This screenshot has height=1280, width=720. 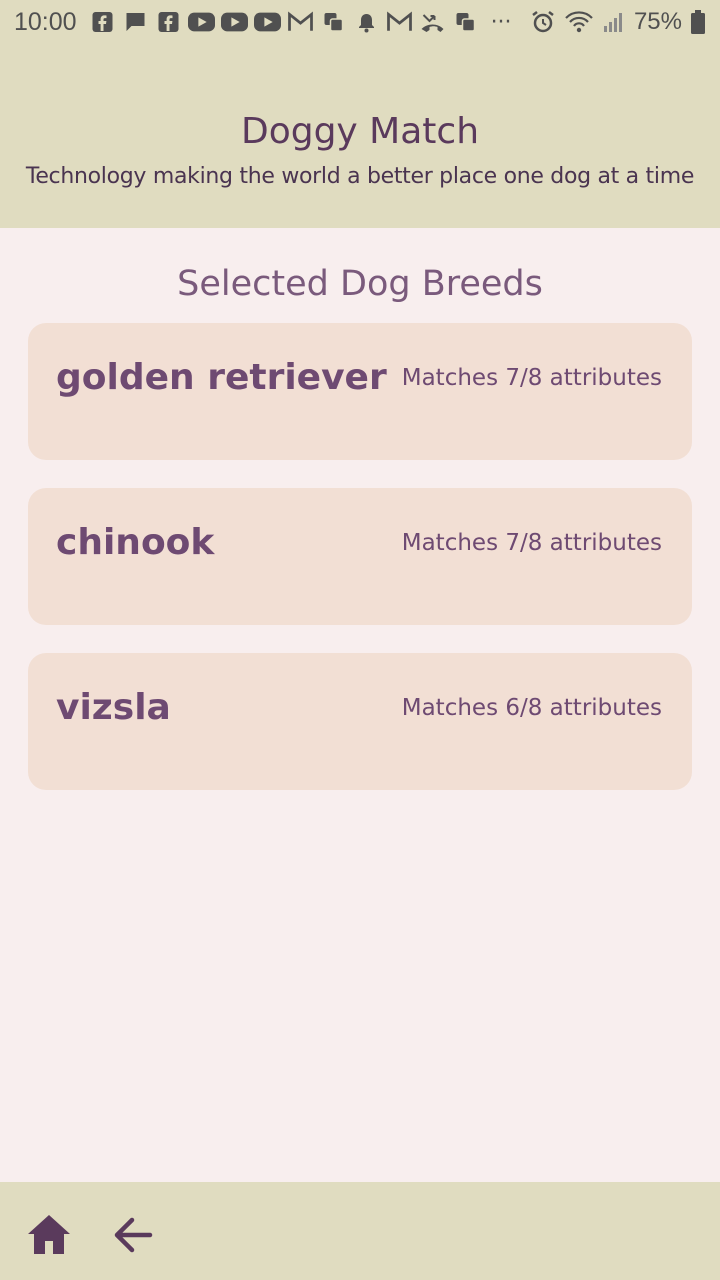 I want to click on home-icon, so click(x=49, y=1235).